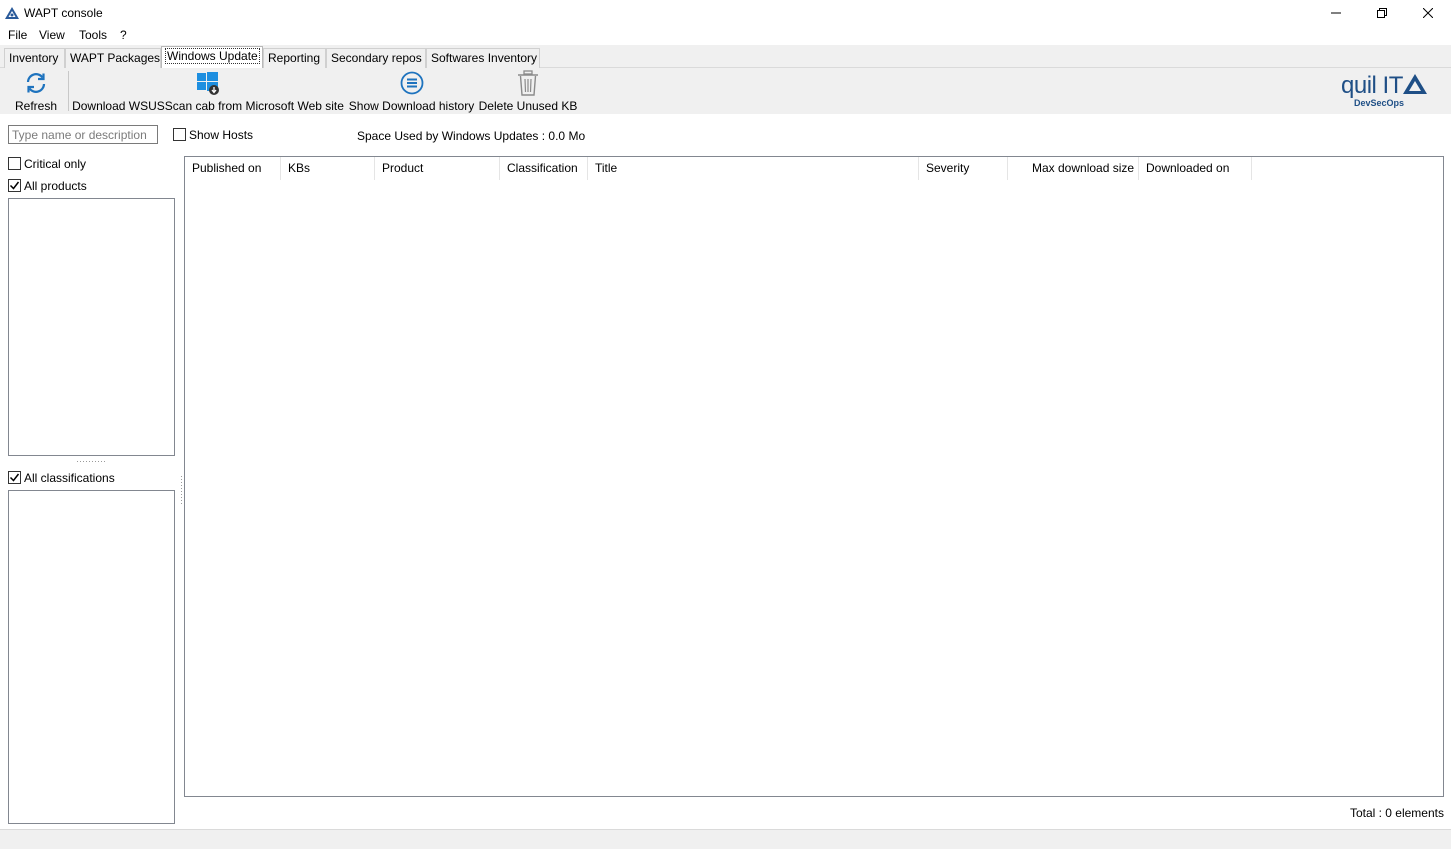 The height and width of the screenshot is (849, 1451). I want to click on all-classifications-checkbox, so click(14, 477).